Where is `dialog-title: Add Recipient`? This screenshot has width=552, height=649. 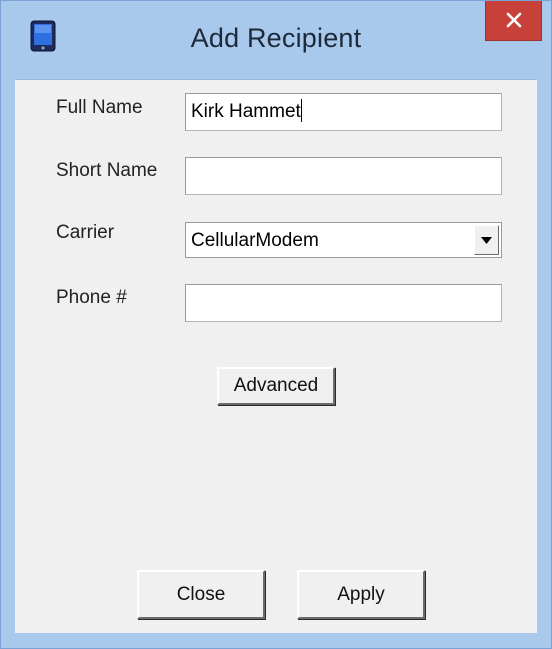
dialog-title: Add Recipient is located at coordinates (276, 38).